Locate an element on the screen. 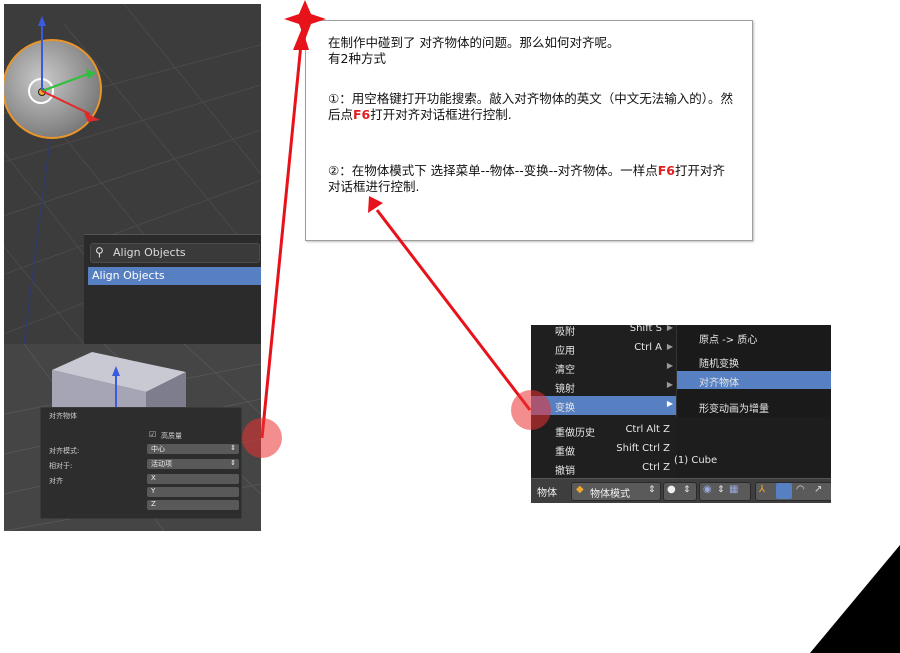  corner-triangle-decoration is located at coordinates (855, 599).